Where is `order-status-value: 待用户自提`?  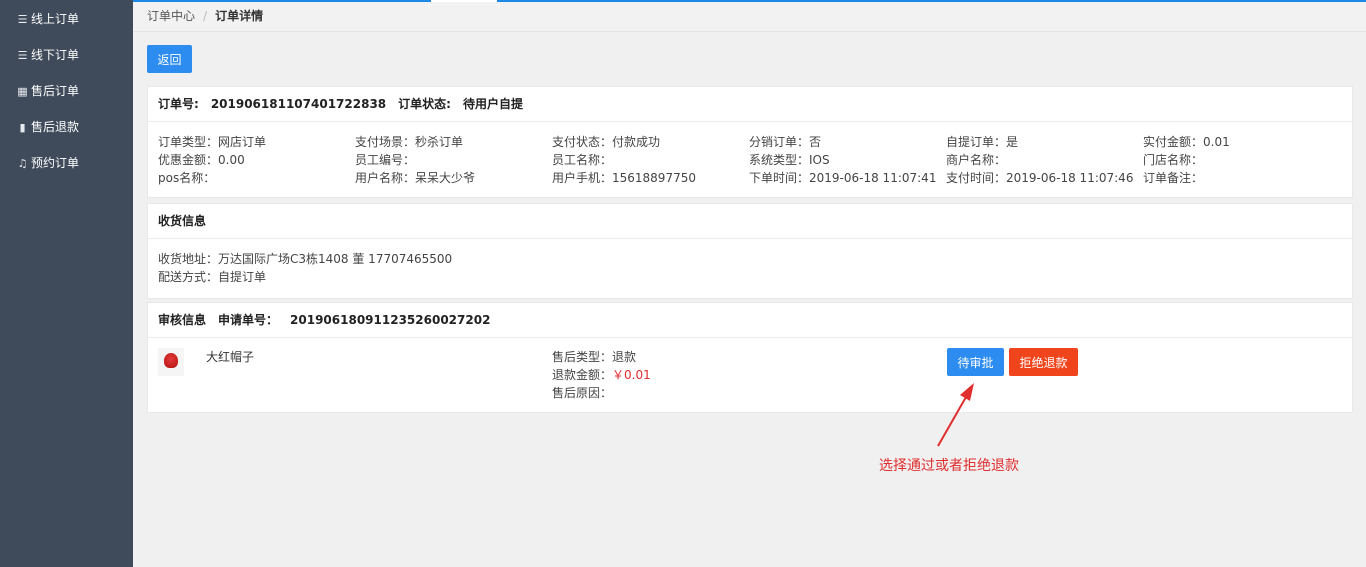 order-status-value: 待用户自提 is located at coordinates (492, 104).